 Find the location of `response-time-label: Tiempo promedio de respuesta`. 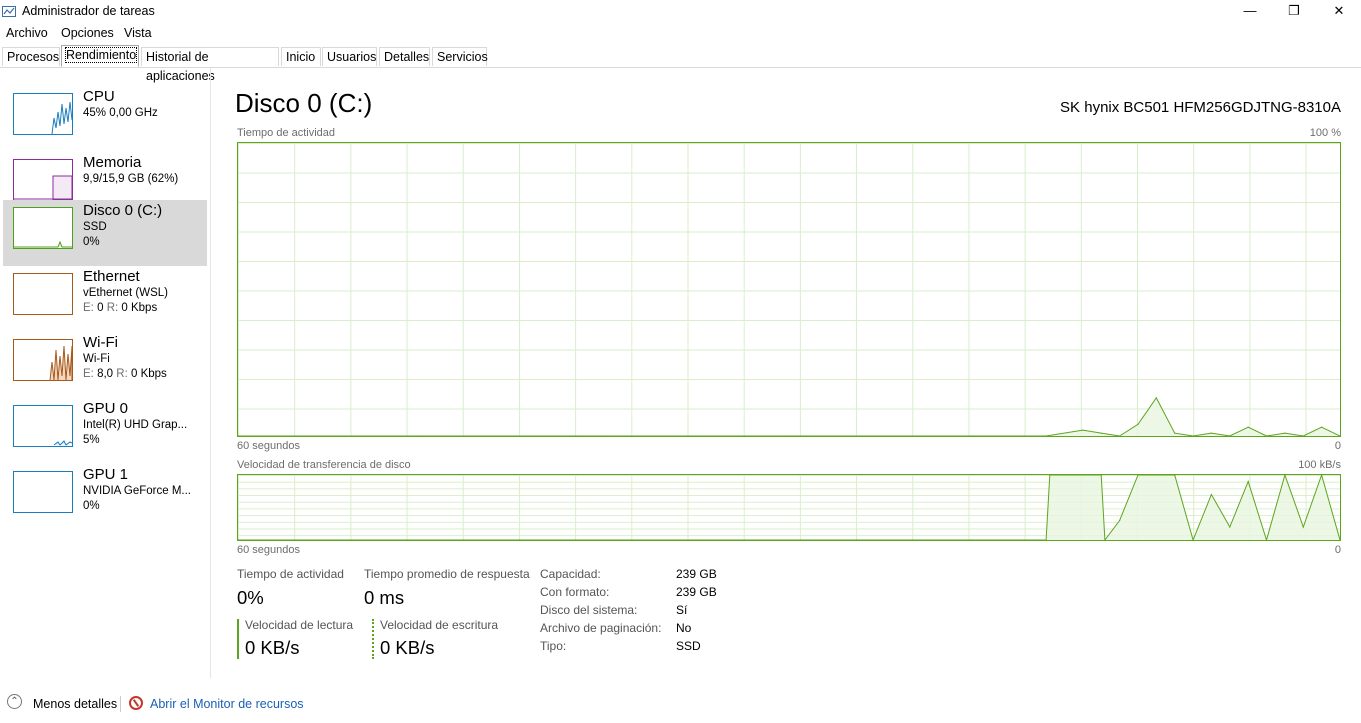

response-time-label: Tiempo promedio de respuesta is located at coordinates (447, 574).